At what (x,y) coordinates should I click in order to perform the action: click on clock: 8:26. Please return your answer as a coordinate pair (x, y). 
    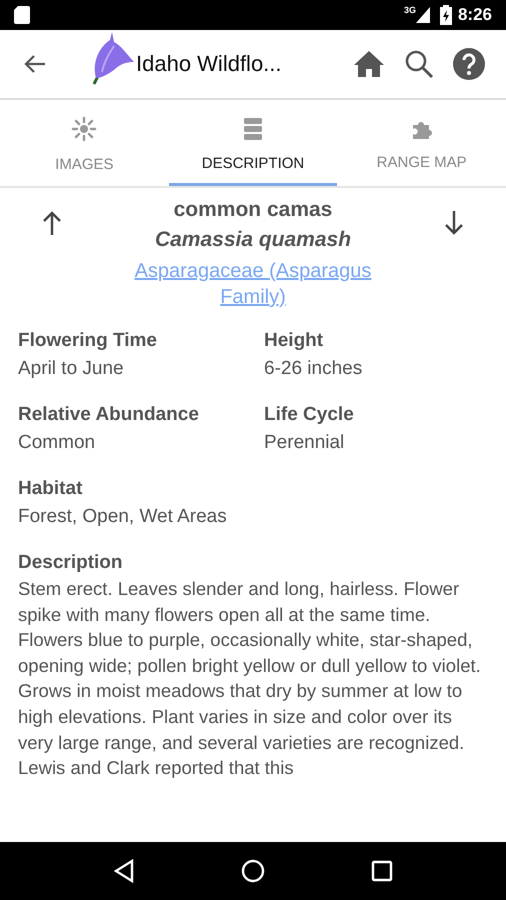
    Looking at the image, I should click on (475, 15).